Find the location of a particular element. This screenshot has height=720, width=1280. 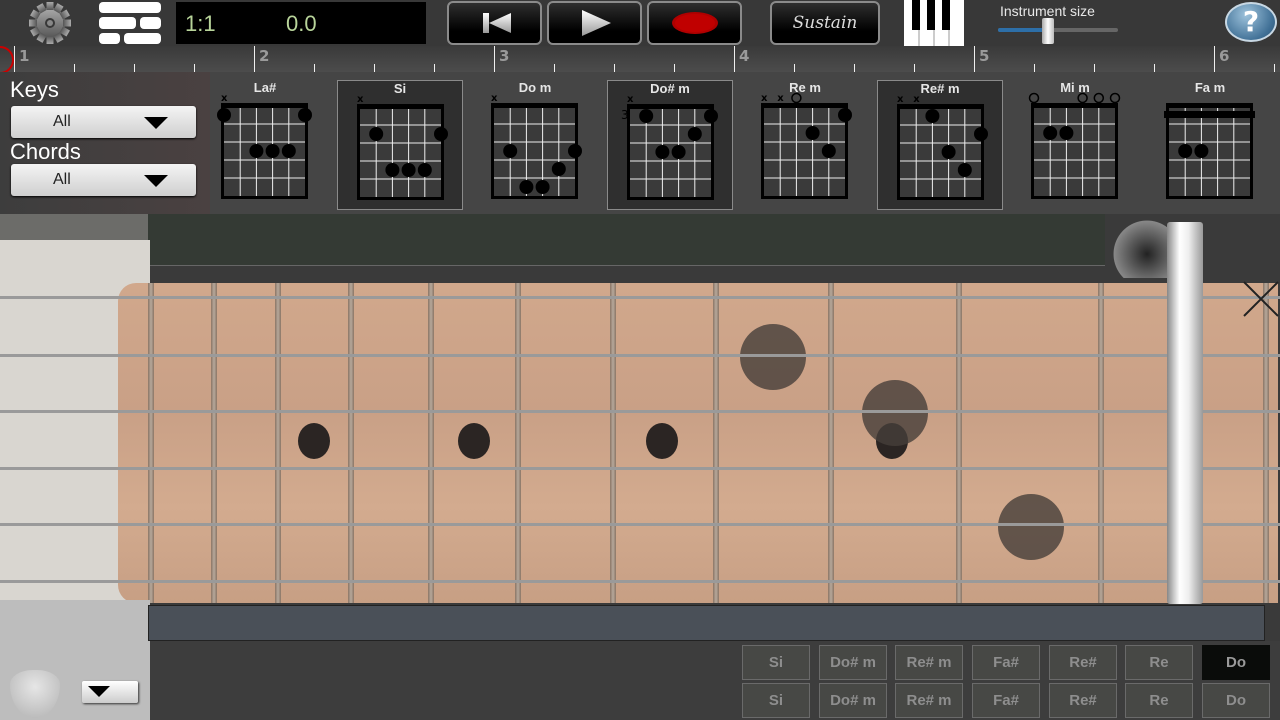

chord-diagram: x 3 Do# m is located at coordinates (670, 145).